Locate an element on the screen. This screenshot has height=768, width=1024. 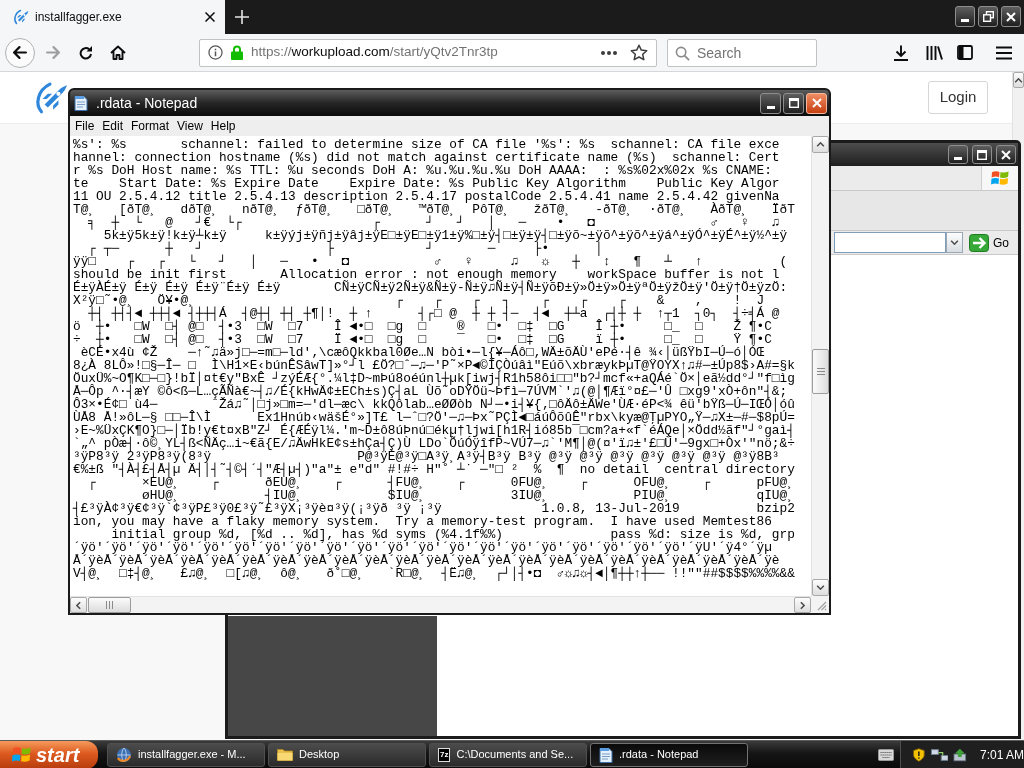
text-line: ÙÅ8 Å!»ôL─§ □□─Î\Ì Ex1Hnúb‹wäšÉ°»]T£ l─ˆ□?Ö'─♫─Þx˜PÇÌ◄□áúÔõûÊ"rbx\kyæ@ŢµPYO„Ÿ─♫X±─#─$8pÚ= is located at coordinates (434, 417).